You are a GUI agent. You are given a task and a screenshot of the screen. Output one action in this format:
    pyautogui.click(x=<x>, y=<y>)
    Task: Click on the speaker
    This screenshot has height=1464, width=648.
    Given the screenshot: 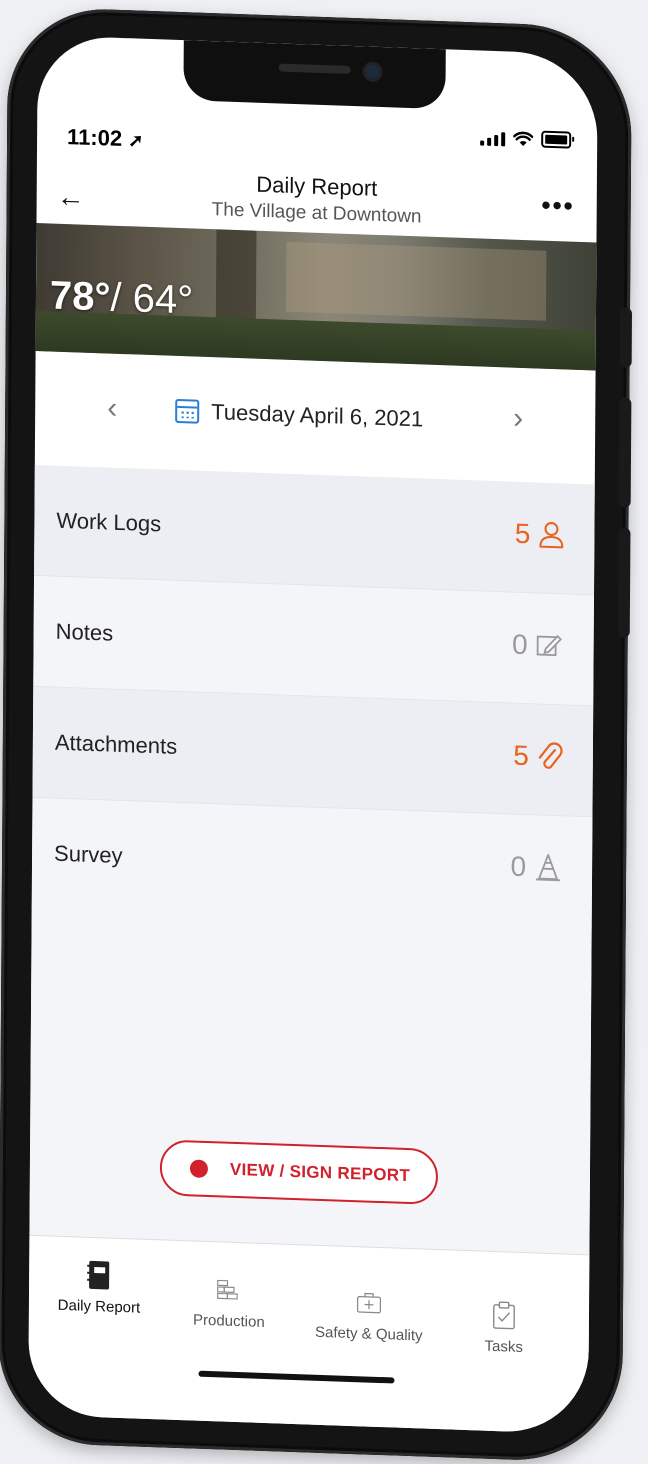 What is the action you would take?
    pyautogui.click(x=315, y=68)
    